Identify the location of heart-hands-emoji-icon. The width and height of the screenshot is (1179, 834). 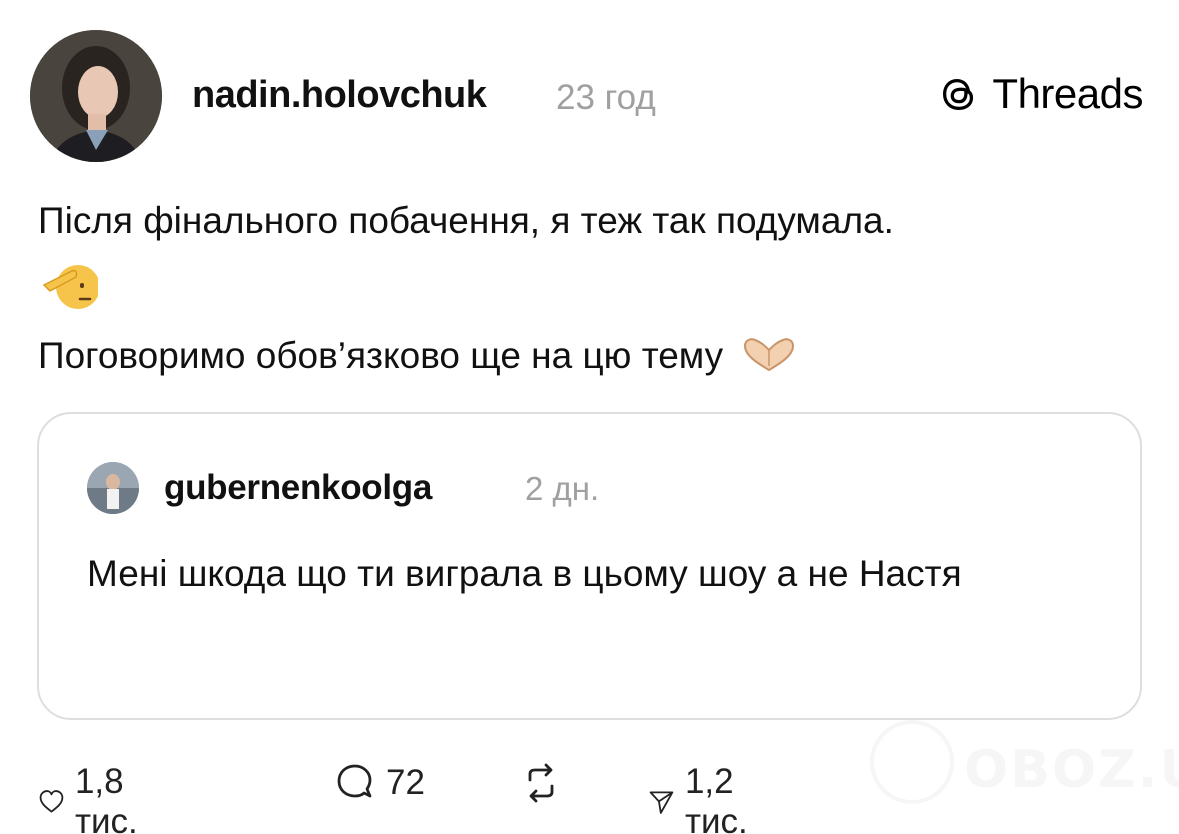
(769, 355).